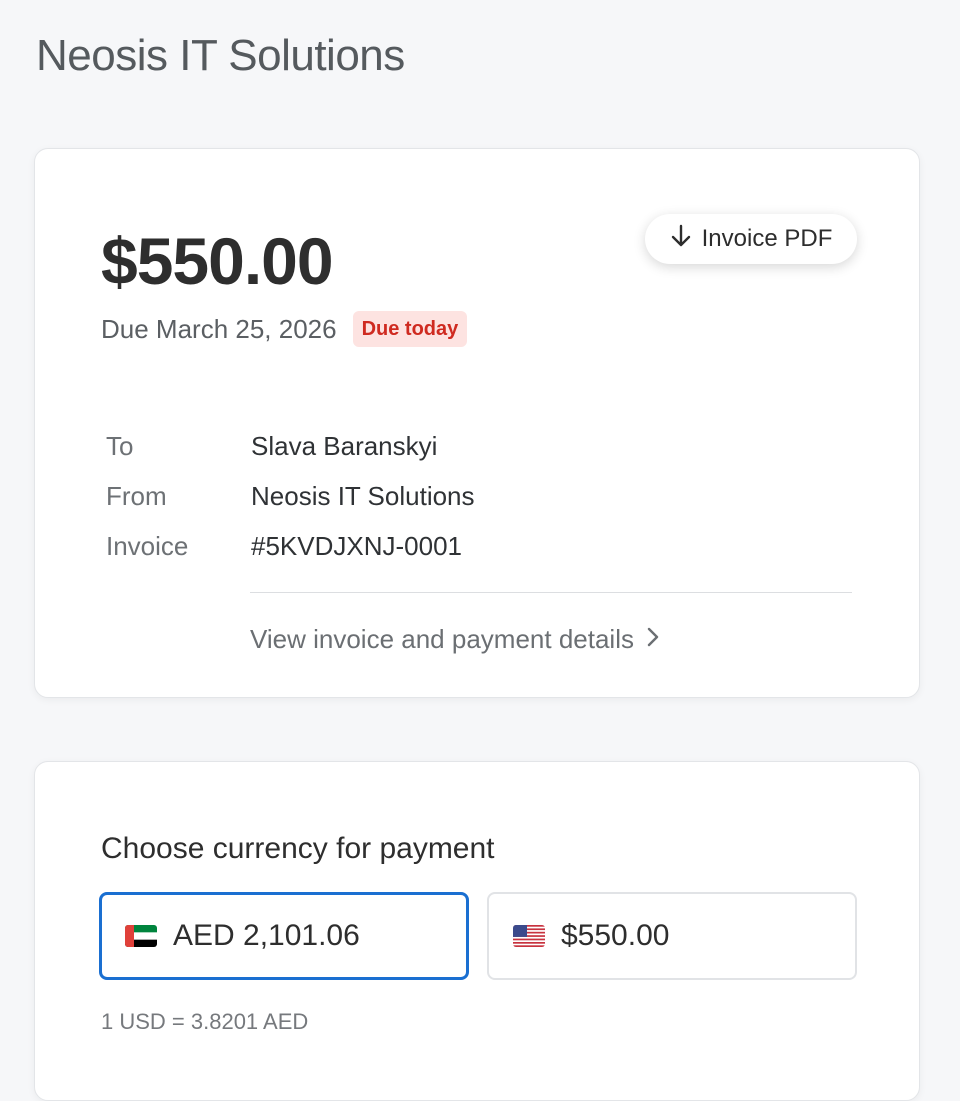 This screenshot has width=960, height=1101. I want to click on detail-value-recipient: Slava Baranskyi, so click(344, 445).